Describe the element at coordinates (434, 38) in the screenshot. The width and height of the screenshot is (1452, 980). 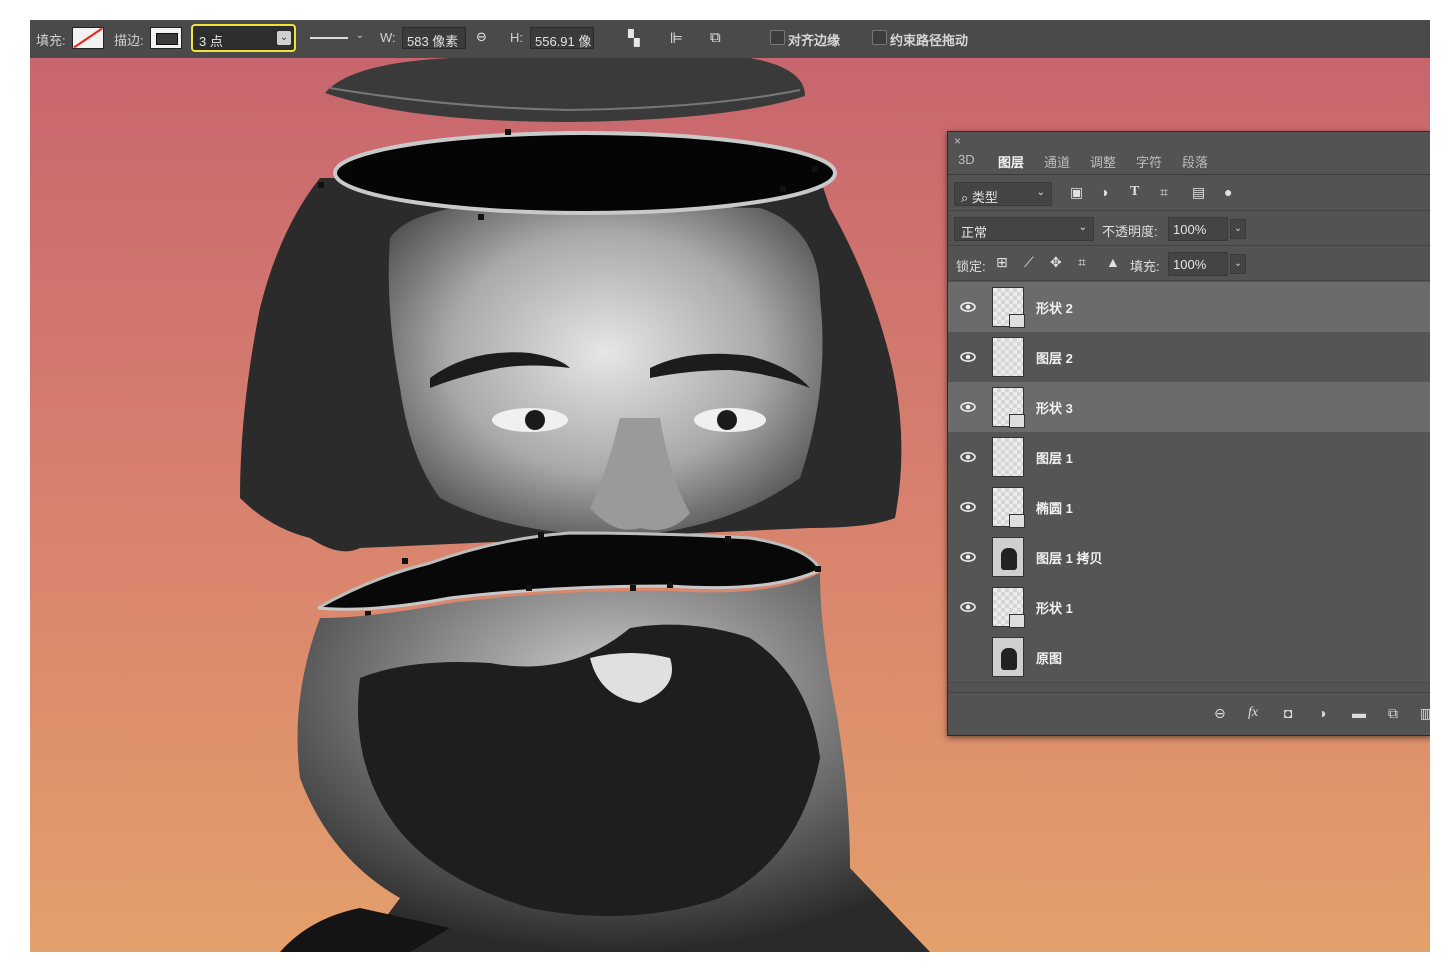
I see `width-field: 583 像素` at that location.